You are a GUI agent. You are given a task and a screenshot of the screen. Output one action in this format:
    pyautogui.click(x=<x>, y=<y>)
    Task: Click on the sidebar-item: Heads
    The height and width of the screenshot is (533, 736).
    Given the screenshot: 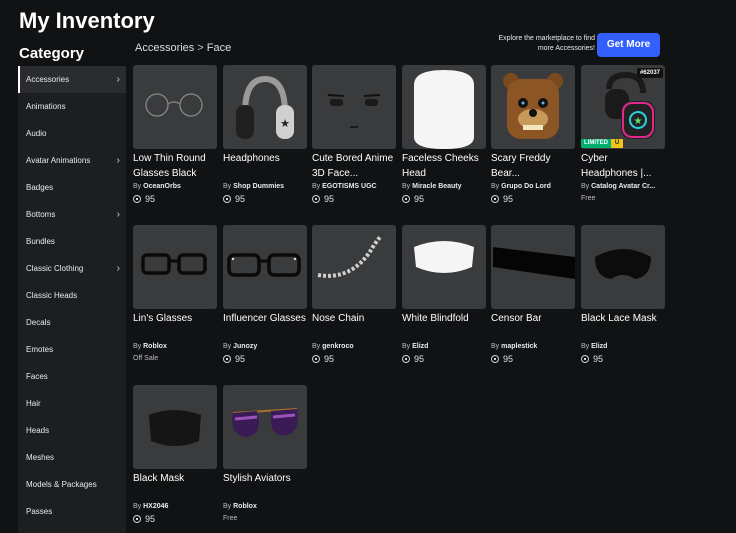 What is the action you would take?
    pyautogui.click(x=72, y=430)
    